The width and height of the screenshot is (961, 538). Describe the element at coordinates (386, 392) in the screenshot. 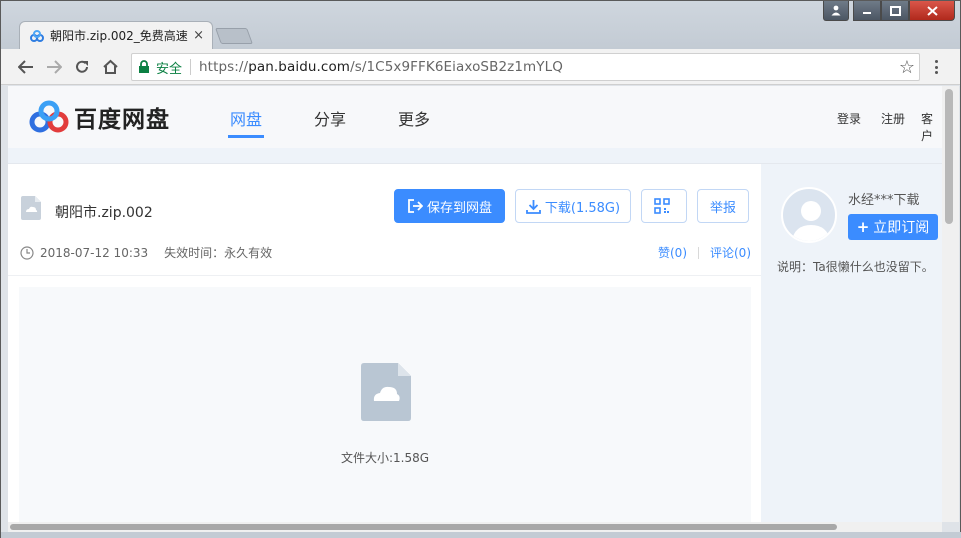

I see `file-cloud-large-icon` at that location.